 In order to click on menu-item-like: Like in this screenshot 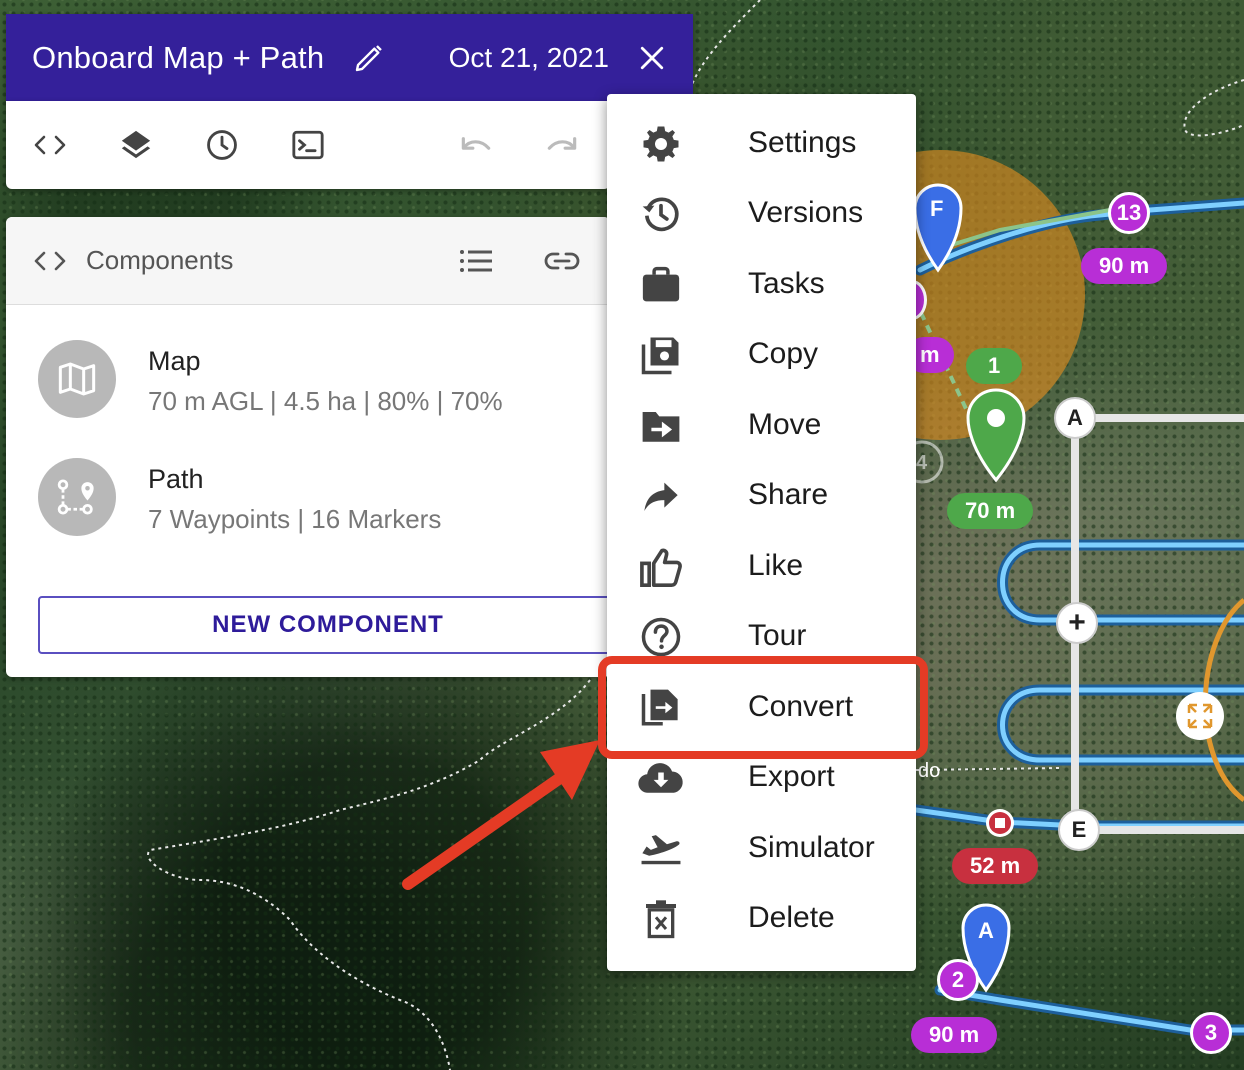, I will do `click(761, 567)`.